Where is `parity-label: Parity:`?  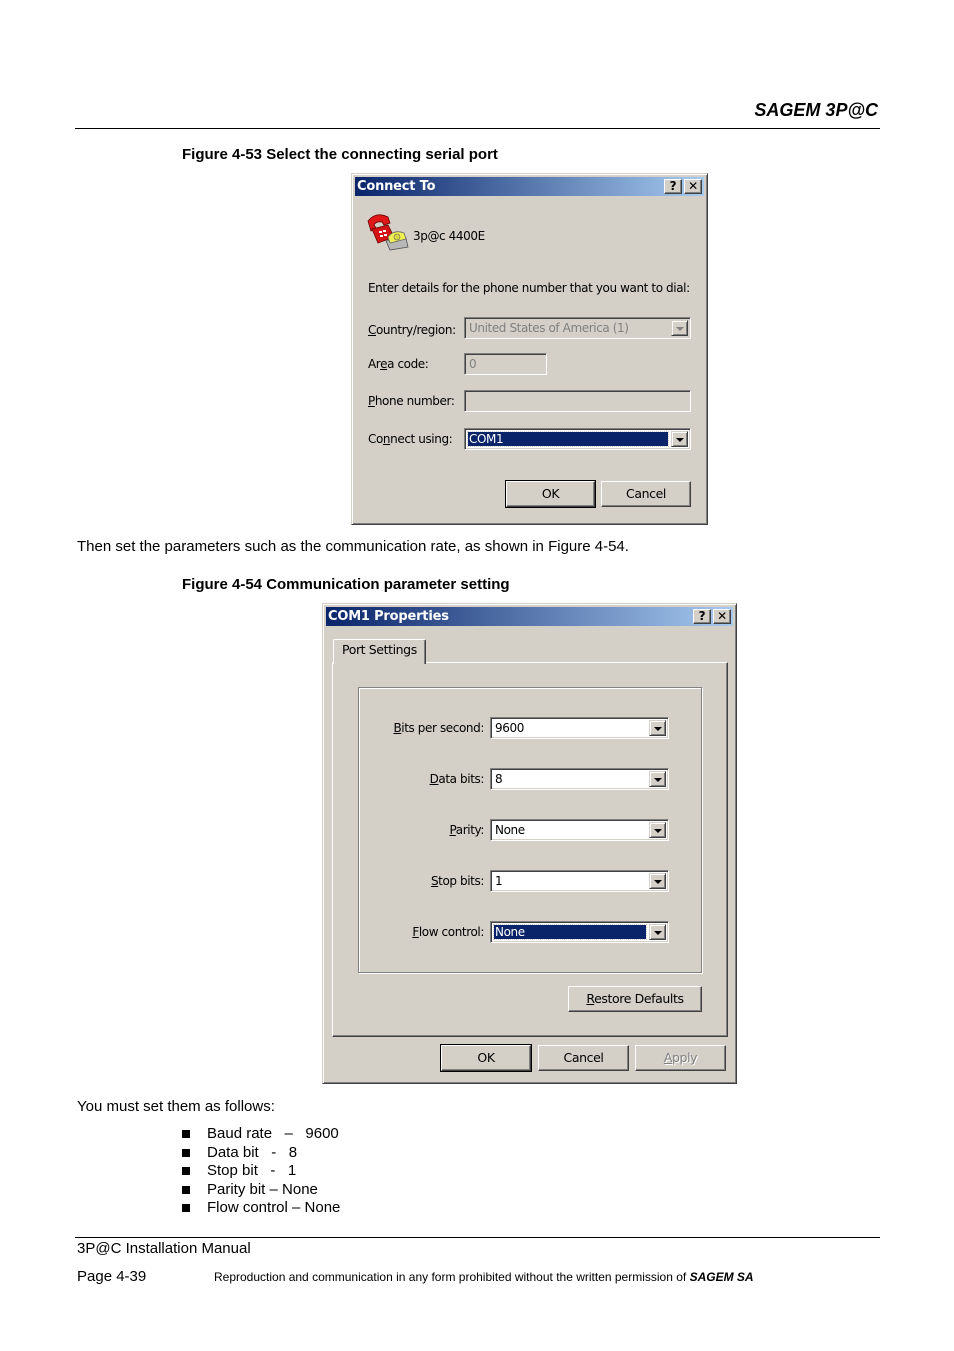
parity-label: Parity: is located at coordinates (466, 830).